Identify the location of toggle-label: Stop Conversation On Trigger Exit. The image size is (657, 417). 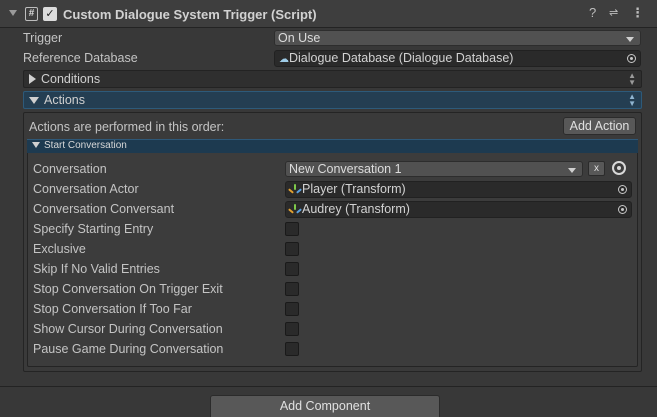
(128, 289).